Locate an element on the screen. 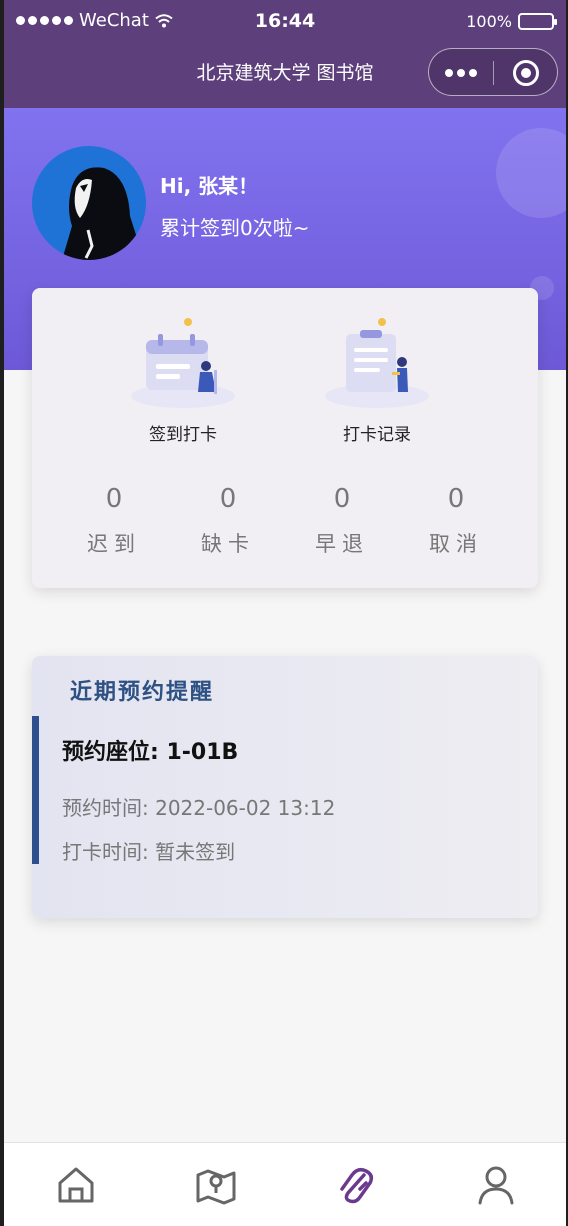 Image resolution: width=568 pixels, height=1226 pixels. checkin-action-label: 签到打卡 is located at coordinates (183, 435).